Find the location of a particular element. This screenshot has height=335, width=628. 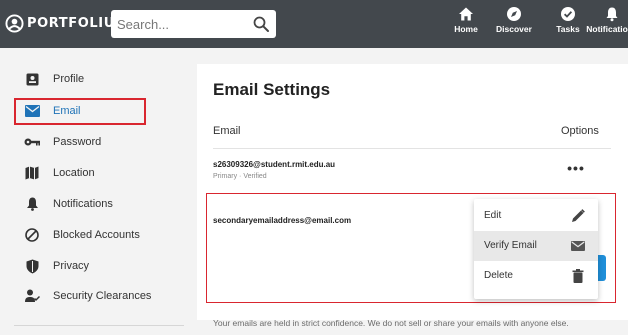

sidebar-item-label: Password is located at coordinates (77, 142).